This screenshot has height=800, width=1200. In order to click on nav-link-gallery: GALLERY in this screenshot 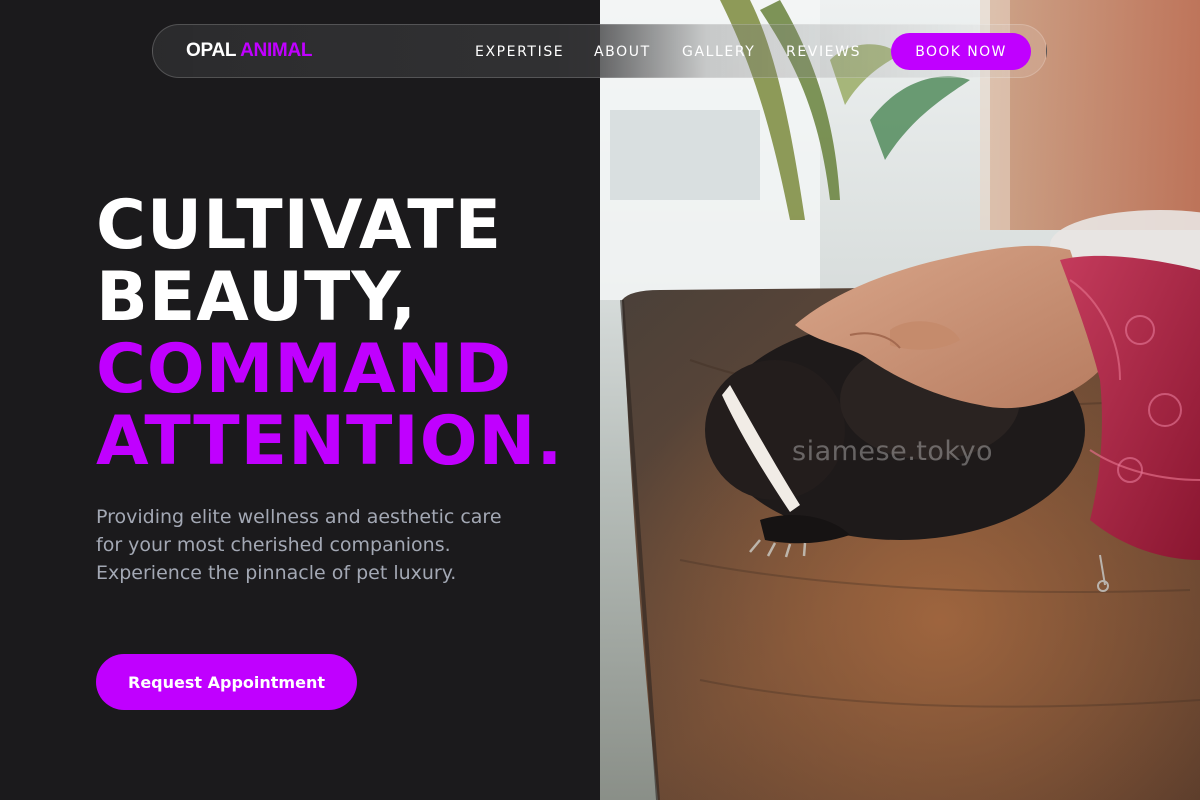, I will do `click(718, 52)`.